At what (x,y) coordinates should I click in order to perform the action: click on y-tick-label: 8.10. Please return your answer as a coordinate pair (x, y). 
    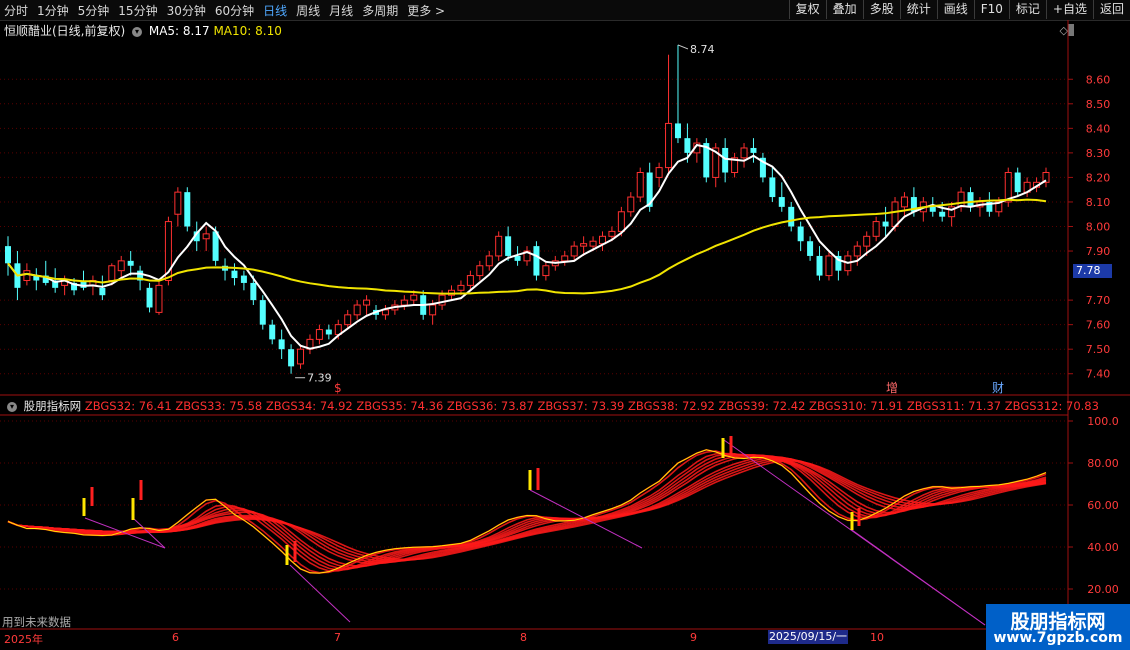
    Looking at the image, I should click on (1098, 202).